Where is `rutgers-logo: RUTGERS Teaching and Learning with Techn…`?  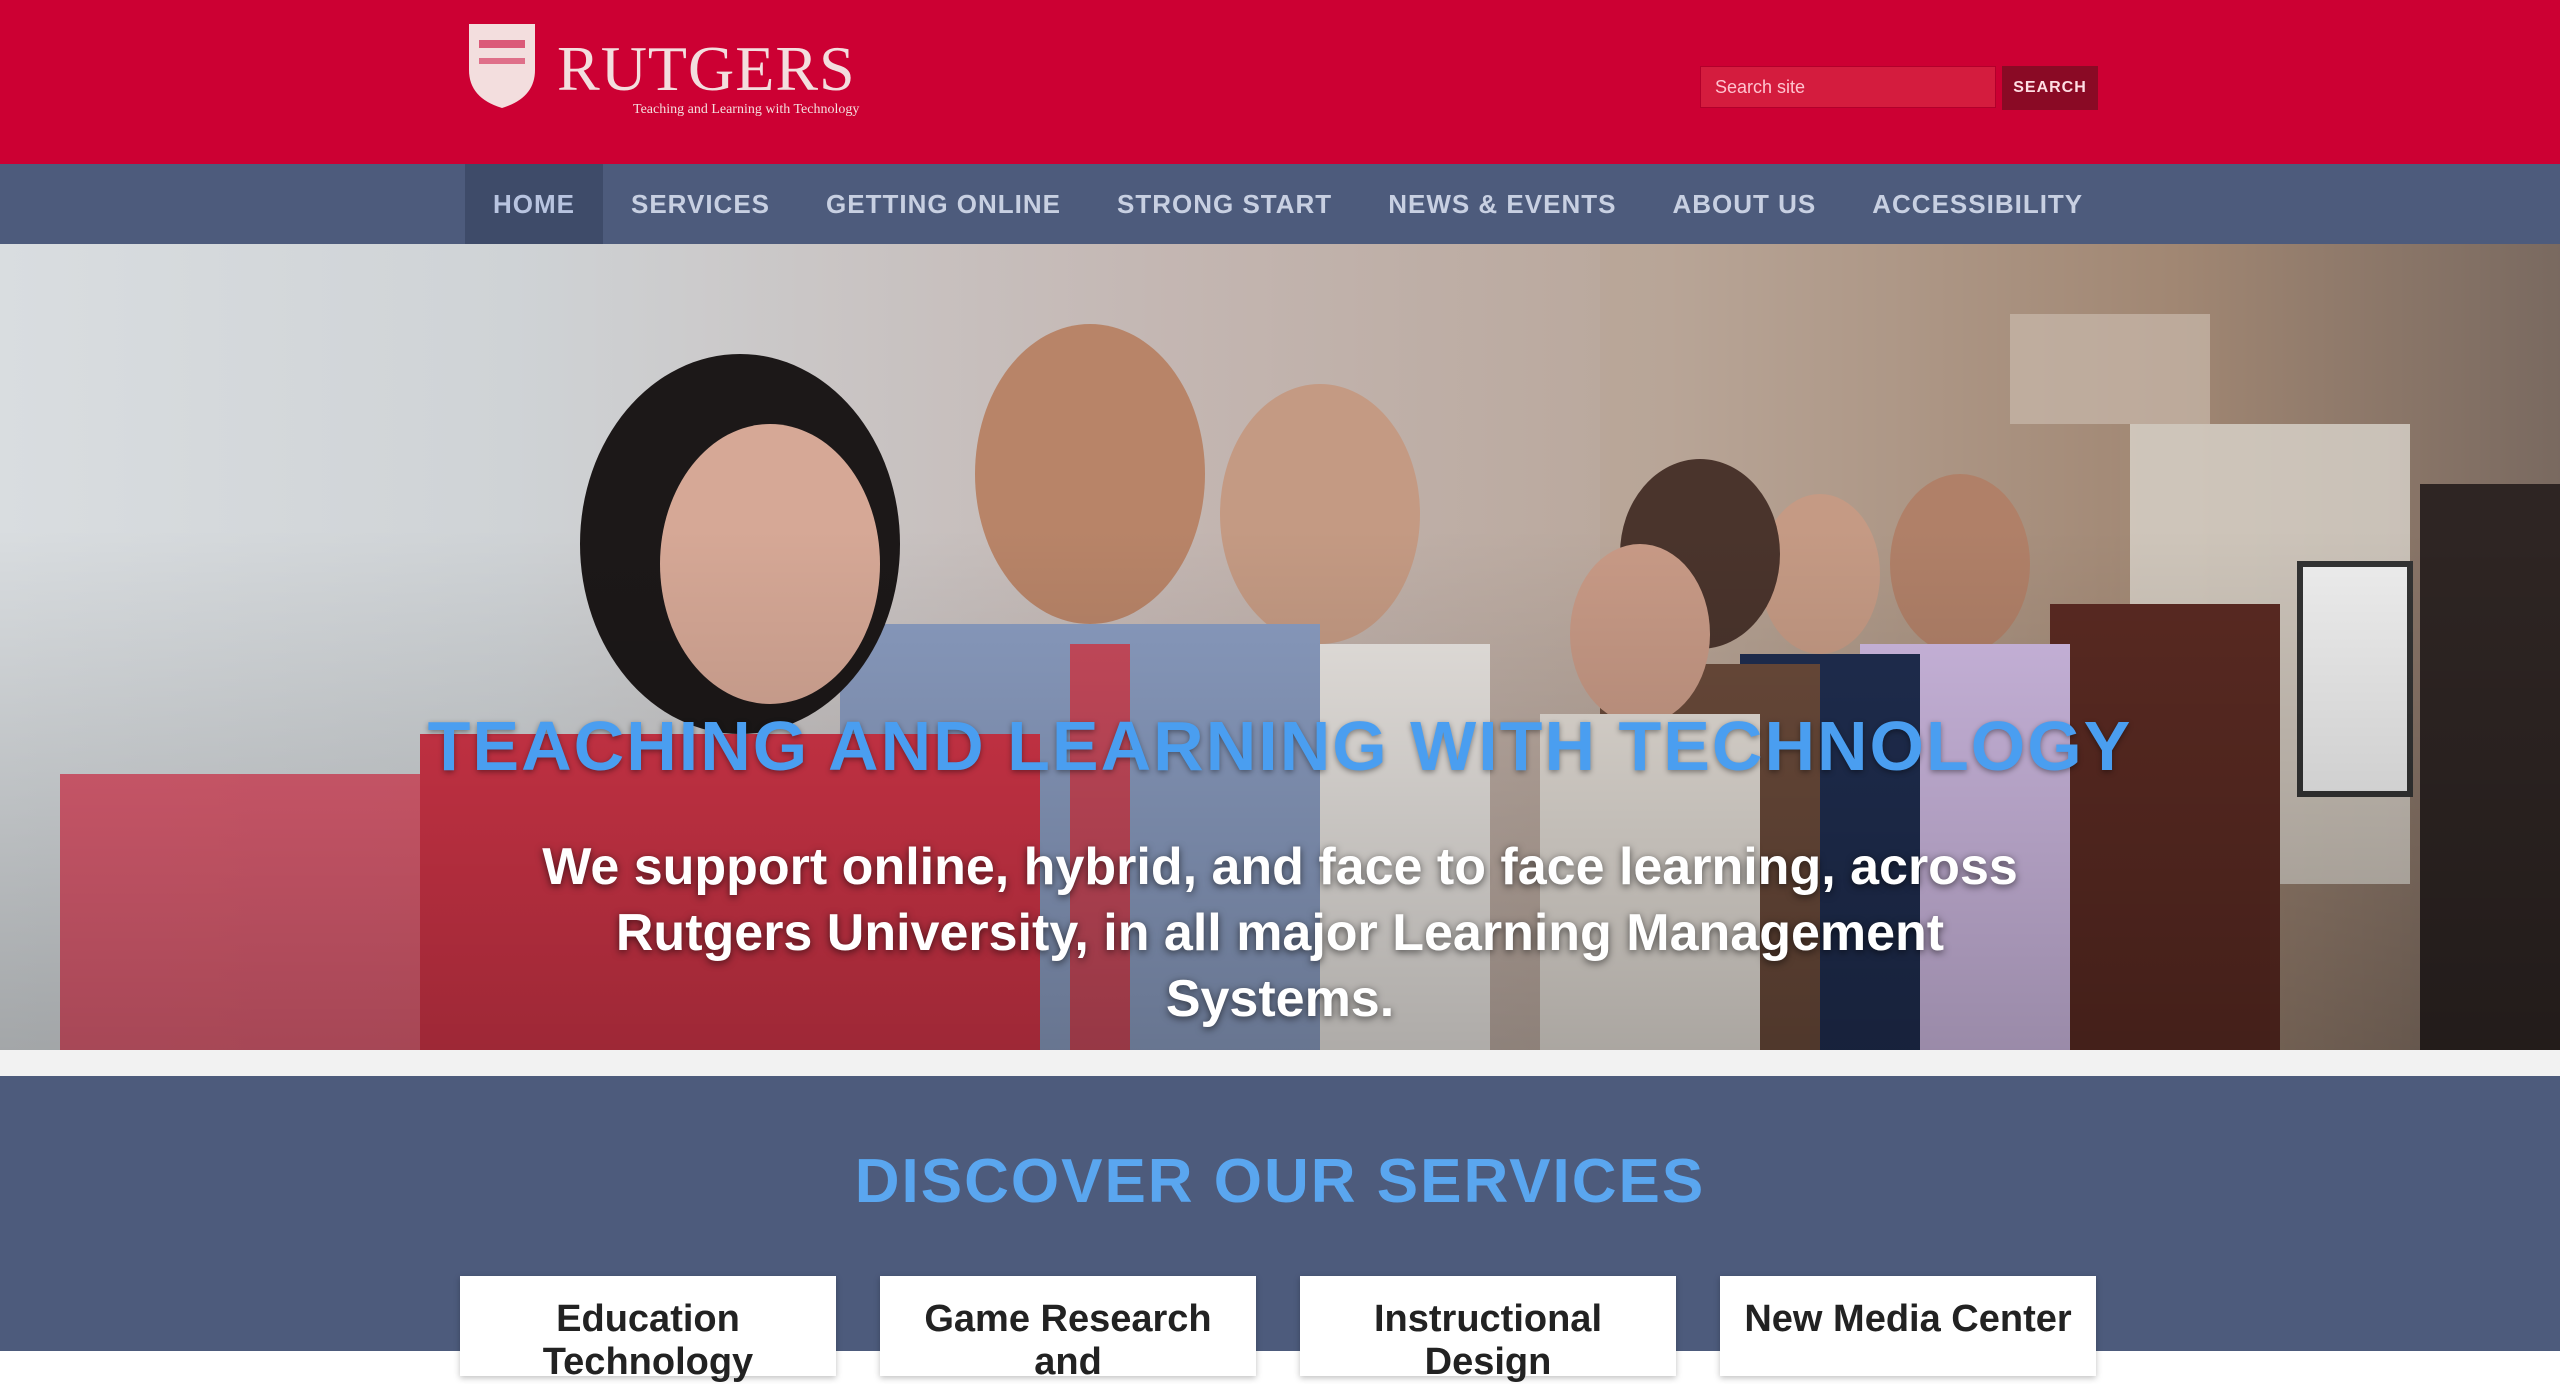
rutgers-logo: RUTGERS Teaching and Learning with Techn… is located at coordinates (665, 84).